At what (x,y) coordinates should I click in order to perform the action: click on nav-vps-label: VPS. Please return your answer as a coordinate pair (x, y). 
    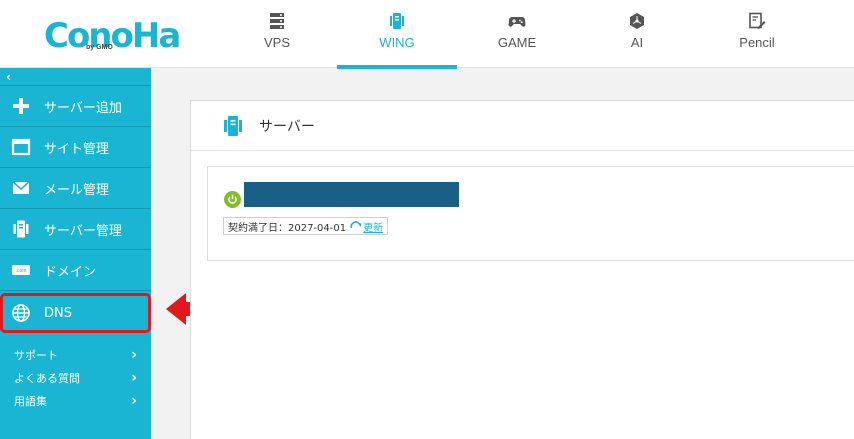
    Looking at the image, I should click on (276, 42).